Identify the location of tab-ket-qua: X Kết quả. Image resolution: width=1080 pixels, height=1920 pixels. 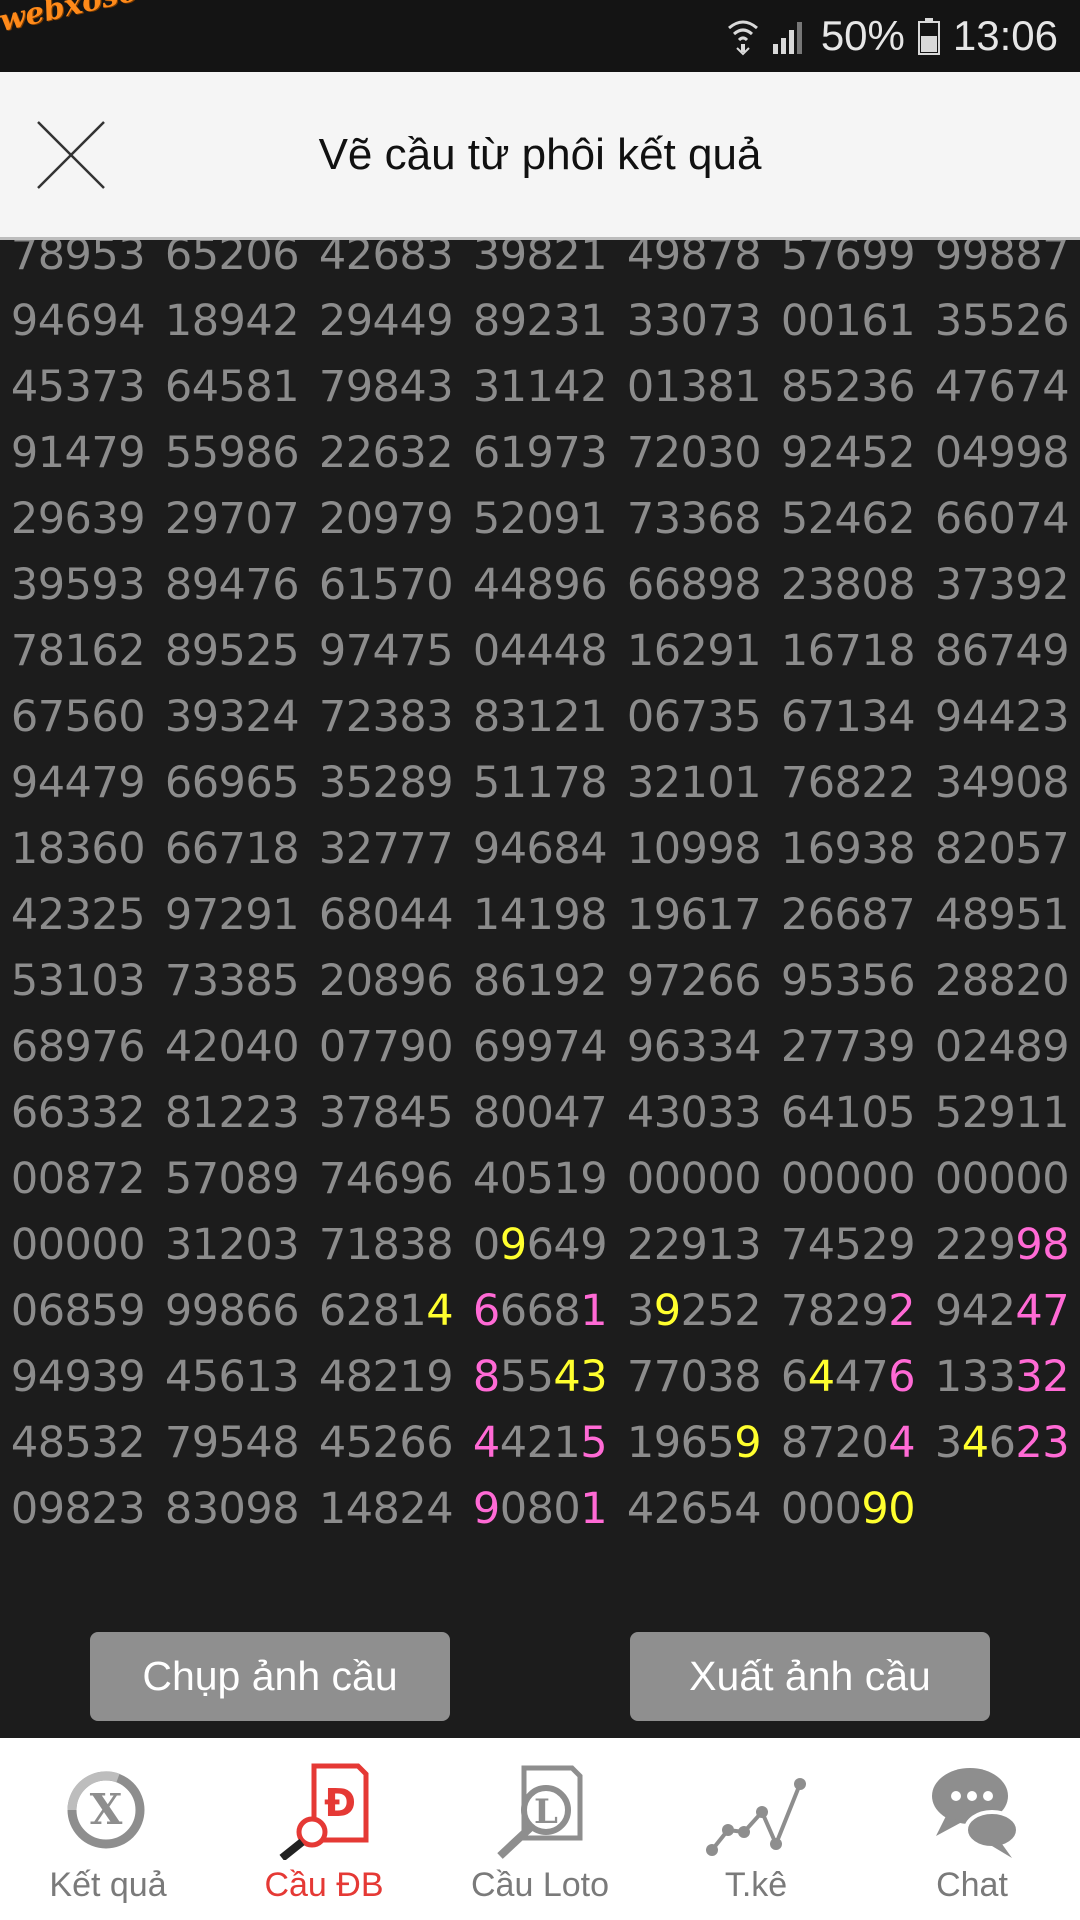
(108, 1829).